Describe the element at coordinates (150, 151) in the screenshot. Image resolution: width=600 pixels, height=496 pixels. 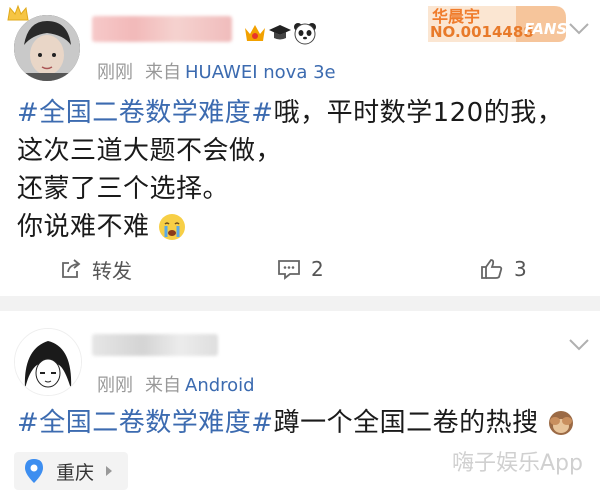
I see `post-line-2: 这次三道大题不会做，` at that location.